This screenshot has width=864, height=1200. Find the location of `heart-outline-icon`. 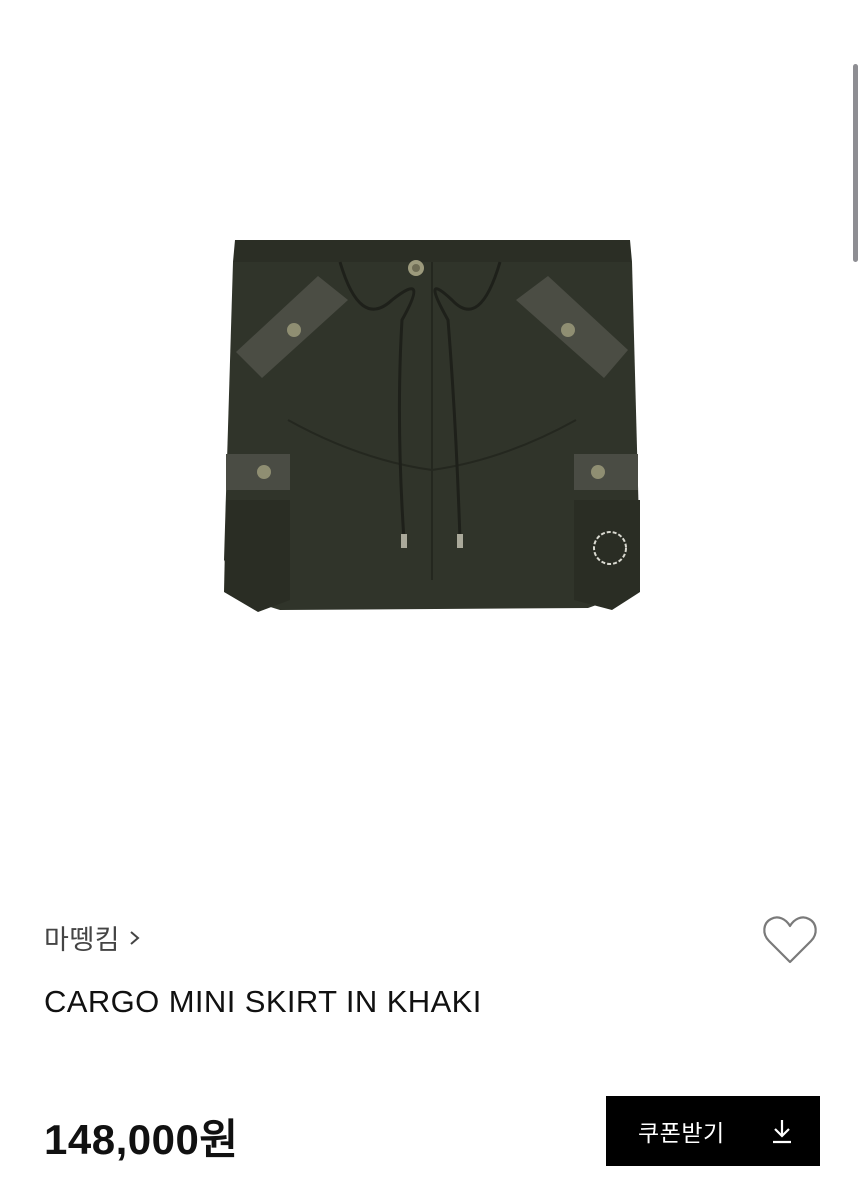

heart-outline-icon is located at coordinates (790, 940).